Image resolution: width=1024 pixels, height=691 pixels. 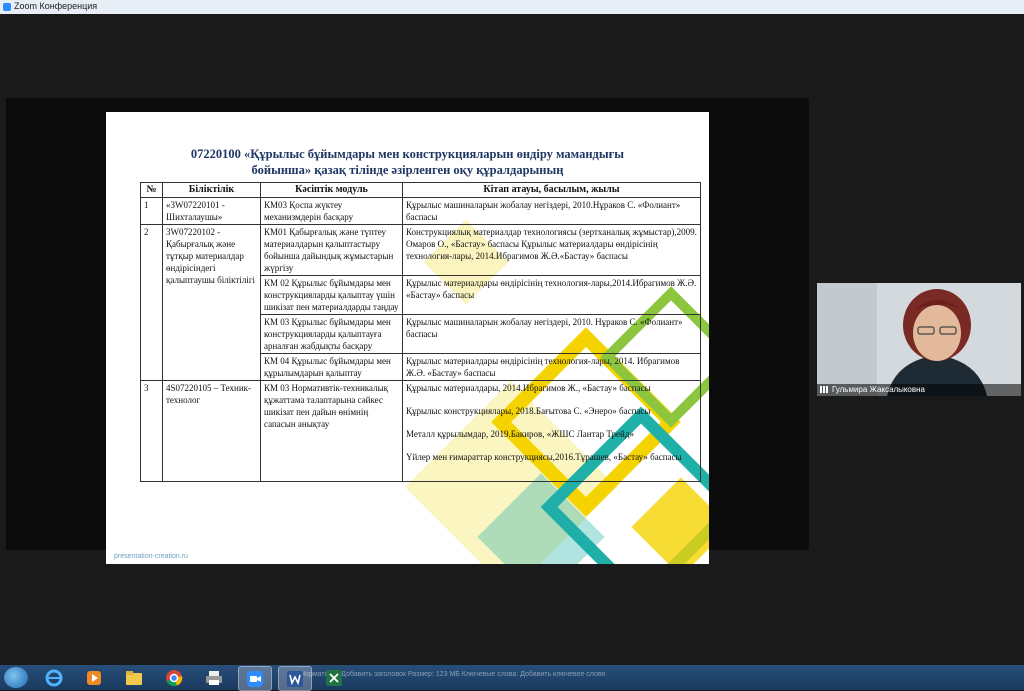 I want to click on qualification-cell: «3W07220101 - Шихталаушы», so click(x=211, y=211).